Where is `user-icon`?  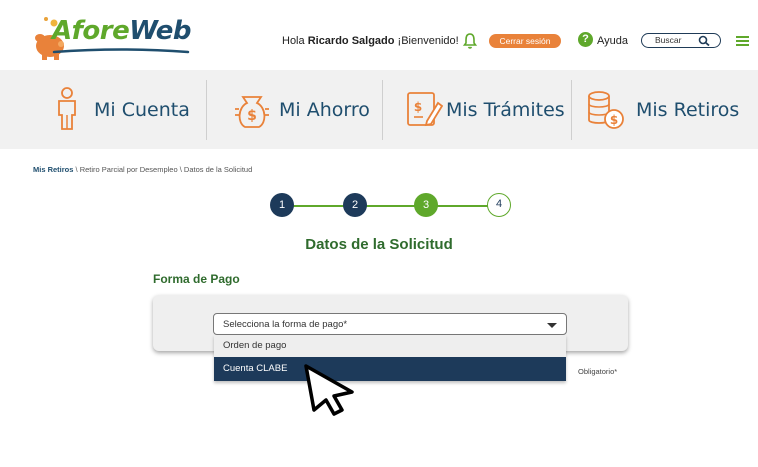 user-icon is located at coordinates (67, 108).